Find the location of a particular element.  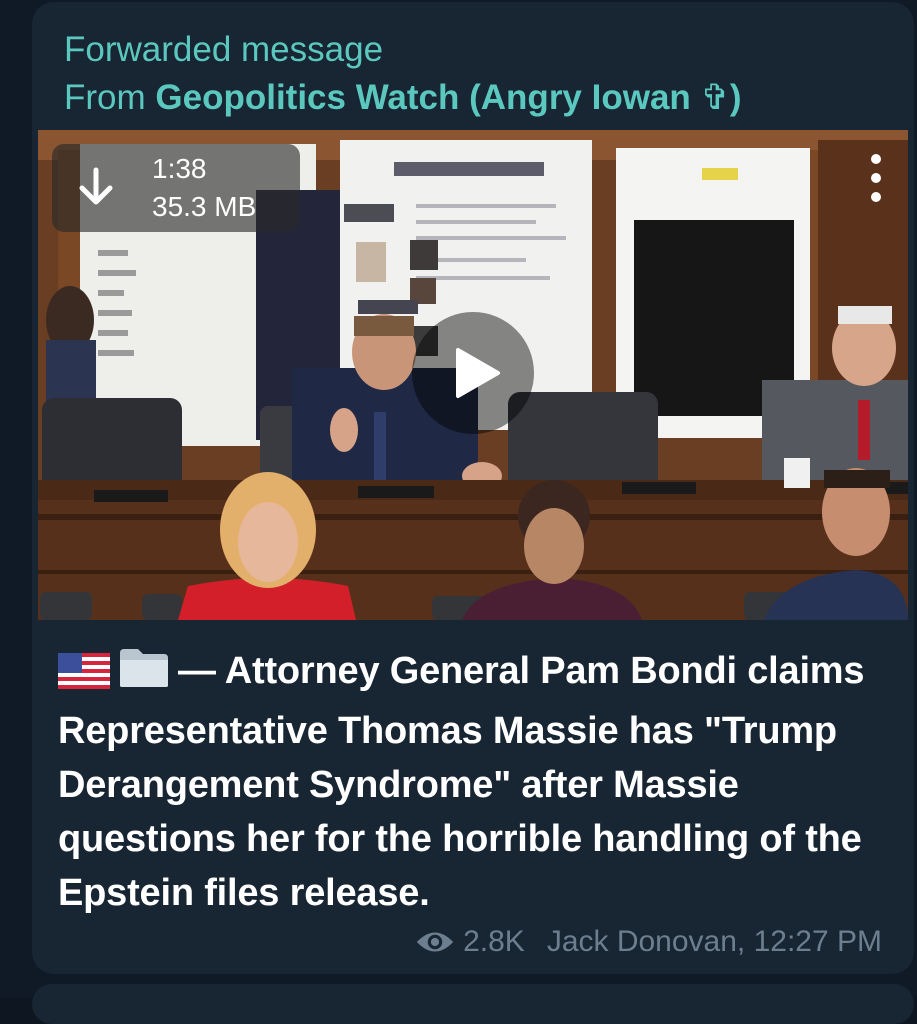

download-badge: 1:38 35.3 MB is located at coordinates (176, 188).